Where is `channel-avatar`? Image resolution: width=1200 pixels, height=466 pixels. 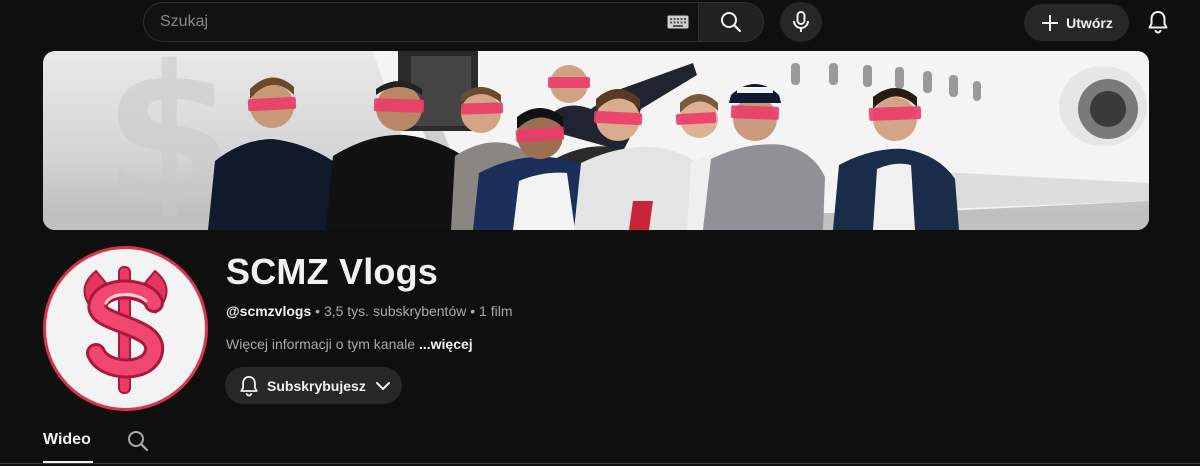 channel-avatar is located at coordinates (125, 328).